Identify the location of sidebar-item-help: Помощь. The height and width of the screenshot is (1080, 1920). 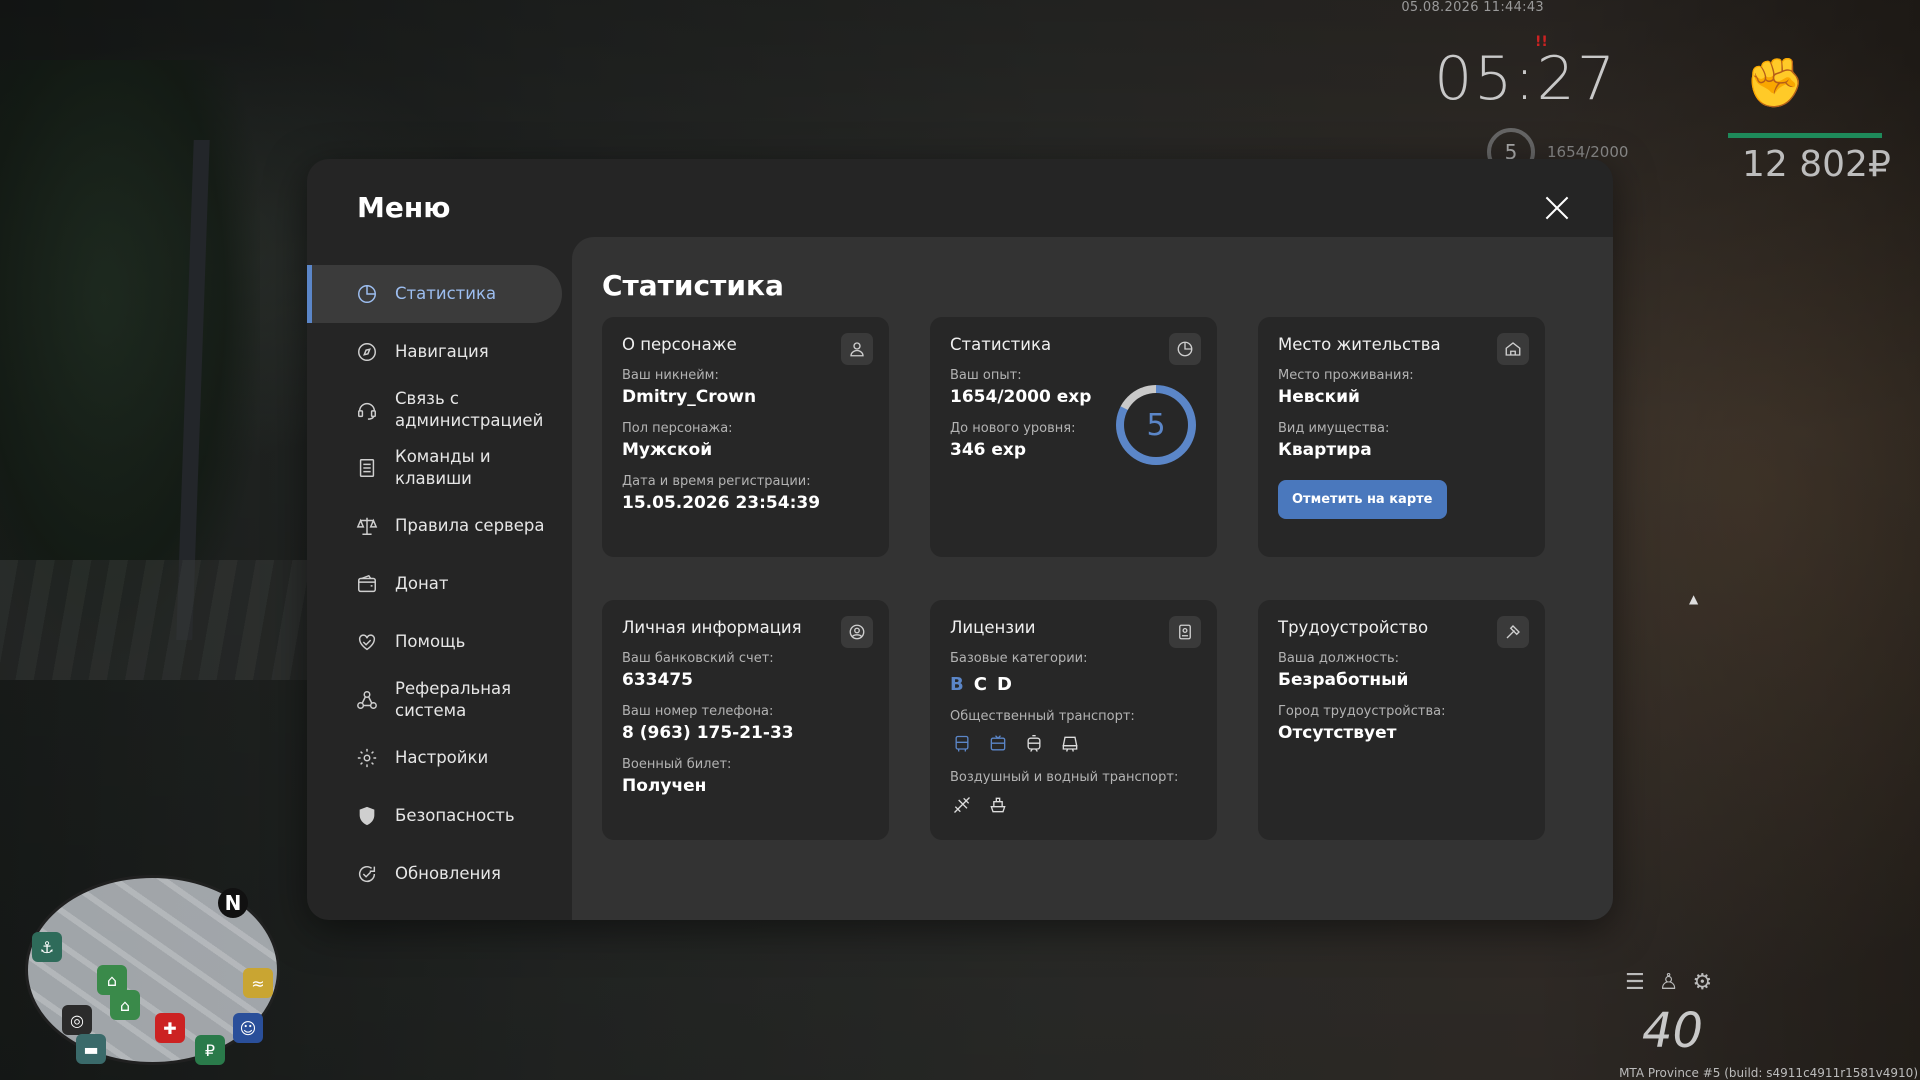
(434, 642).